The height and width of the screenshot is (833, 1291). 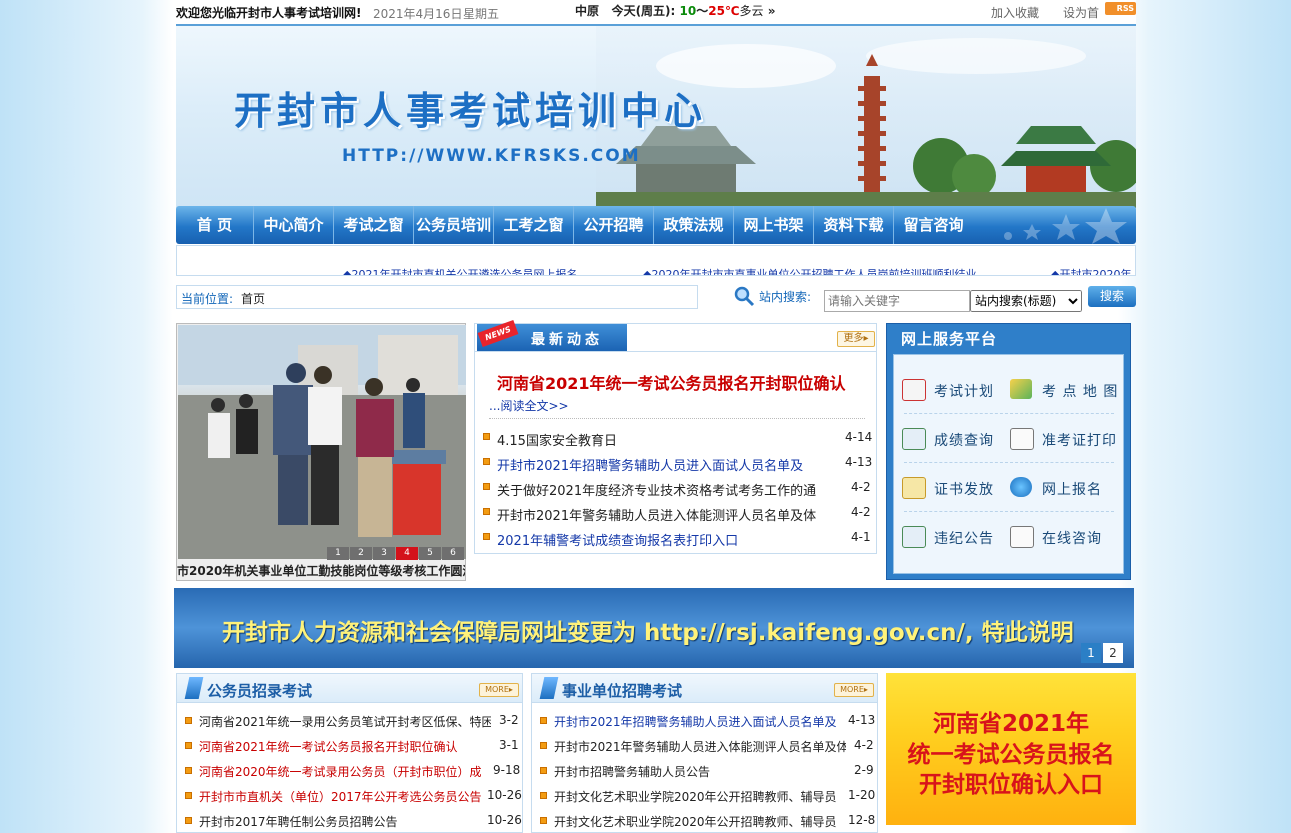 What do you see at coordinates (534, 225) in the screenshot?
I see `nav-item-worker-exam: 工考之窗` at bounding box center [534, 225].